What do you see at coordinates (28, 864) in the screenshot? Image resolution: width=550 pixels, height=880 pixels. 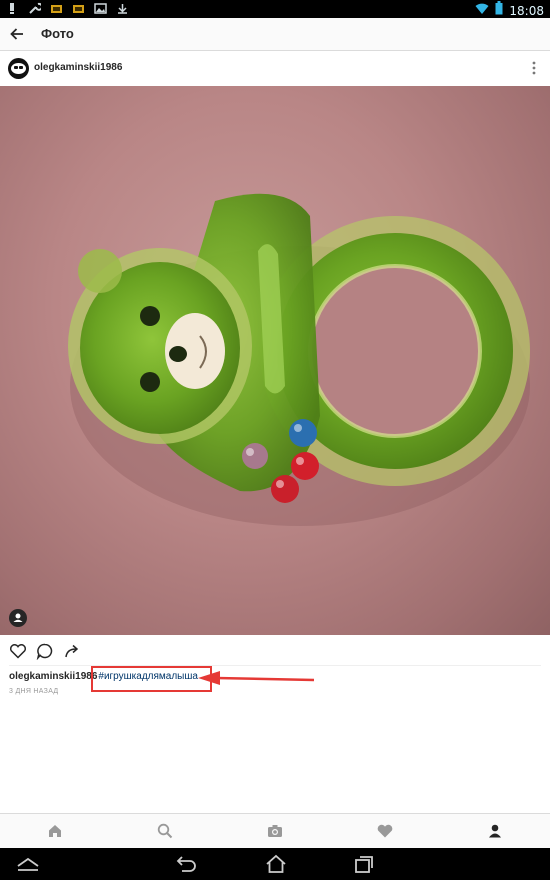 I see `hide-icon` at bounding box center [28, 864].